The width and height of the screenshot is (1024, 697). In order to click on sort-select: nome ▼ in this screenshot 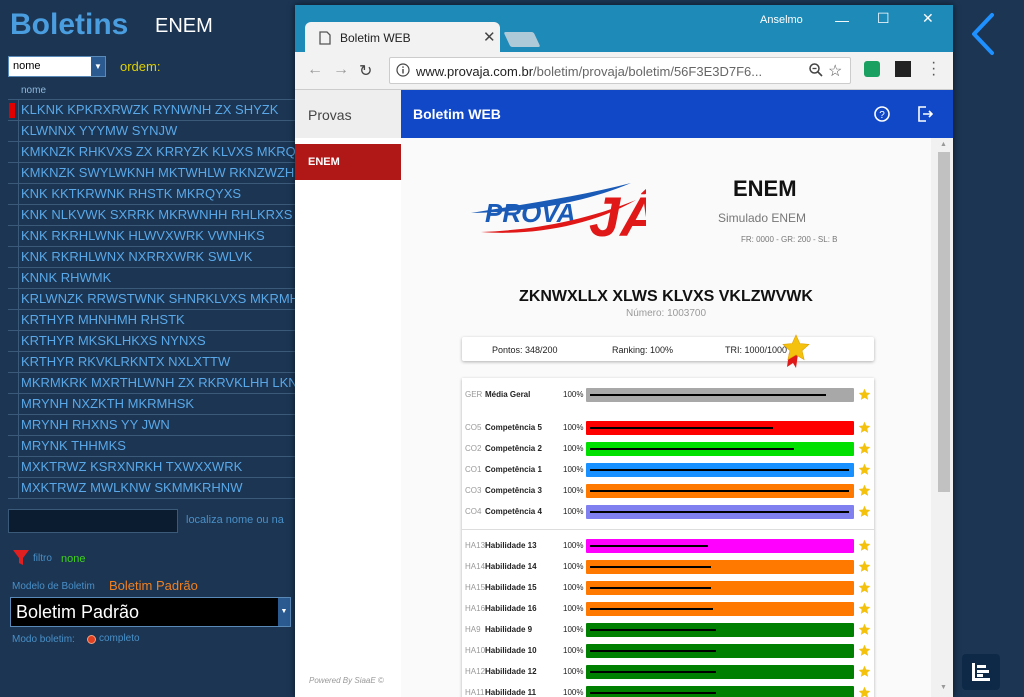, I will do `click(57, 66)`.